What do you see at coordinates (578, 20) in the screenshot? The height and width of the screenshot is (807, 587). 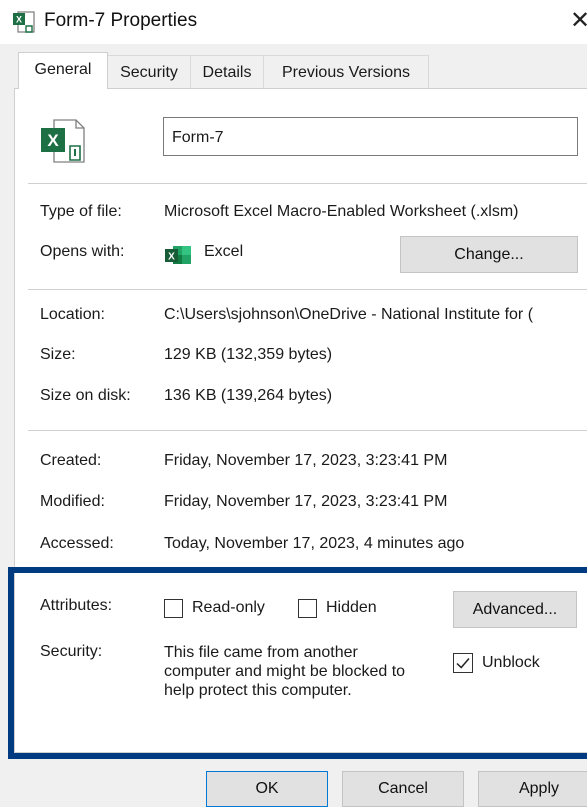 I see `close-icon: ✕` at bounding box center [578, 20].